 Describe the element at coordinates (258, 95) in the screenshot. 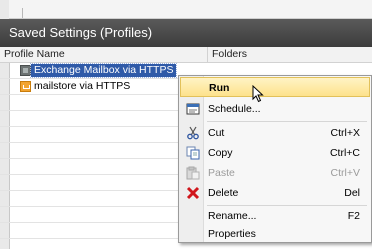

I see `mouse-pointer-icon` at that location.